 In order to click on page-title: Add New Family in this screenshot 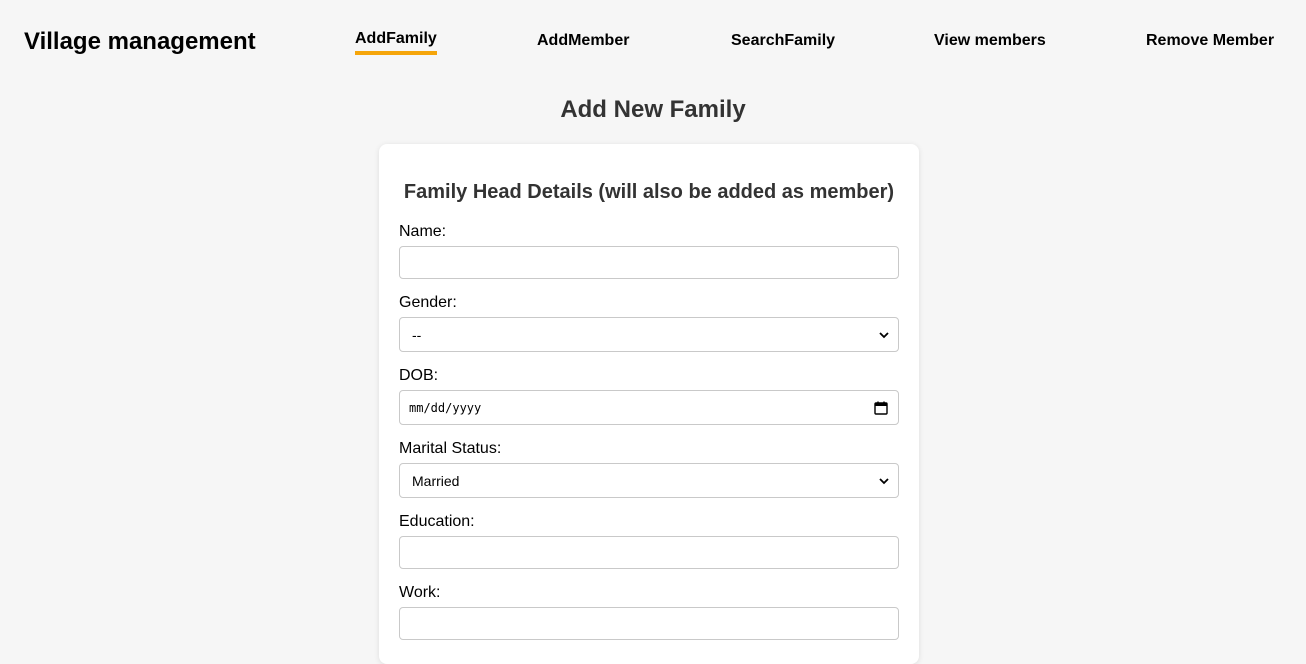, I will do `click(653, 109)`.